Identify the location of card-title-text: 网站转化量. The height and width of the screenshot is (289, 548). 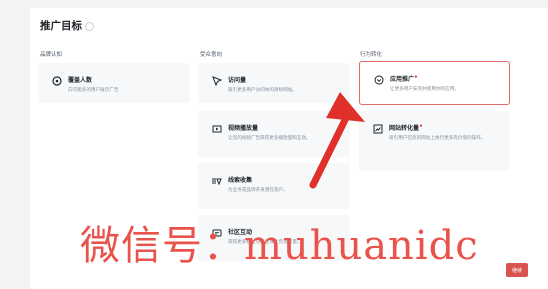
(404, 128).